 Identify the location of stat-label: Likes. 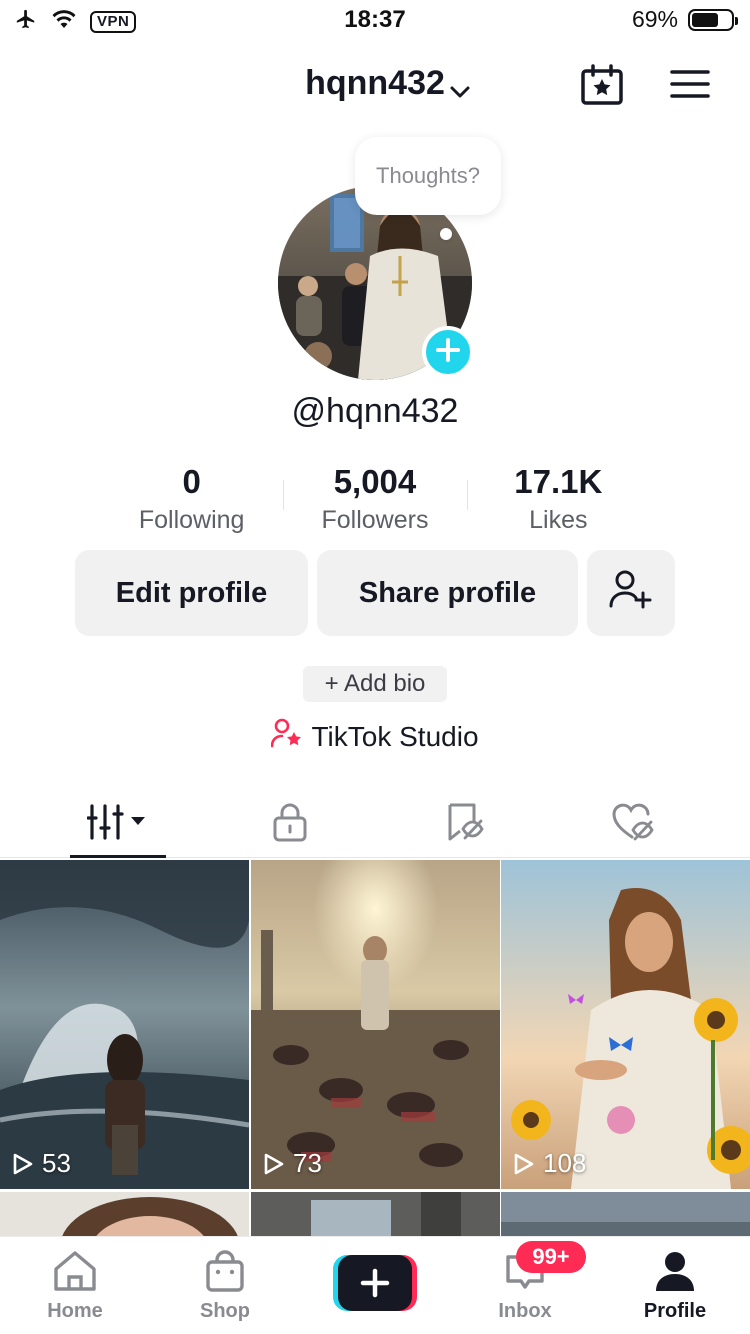
(558, 520).